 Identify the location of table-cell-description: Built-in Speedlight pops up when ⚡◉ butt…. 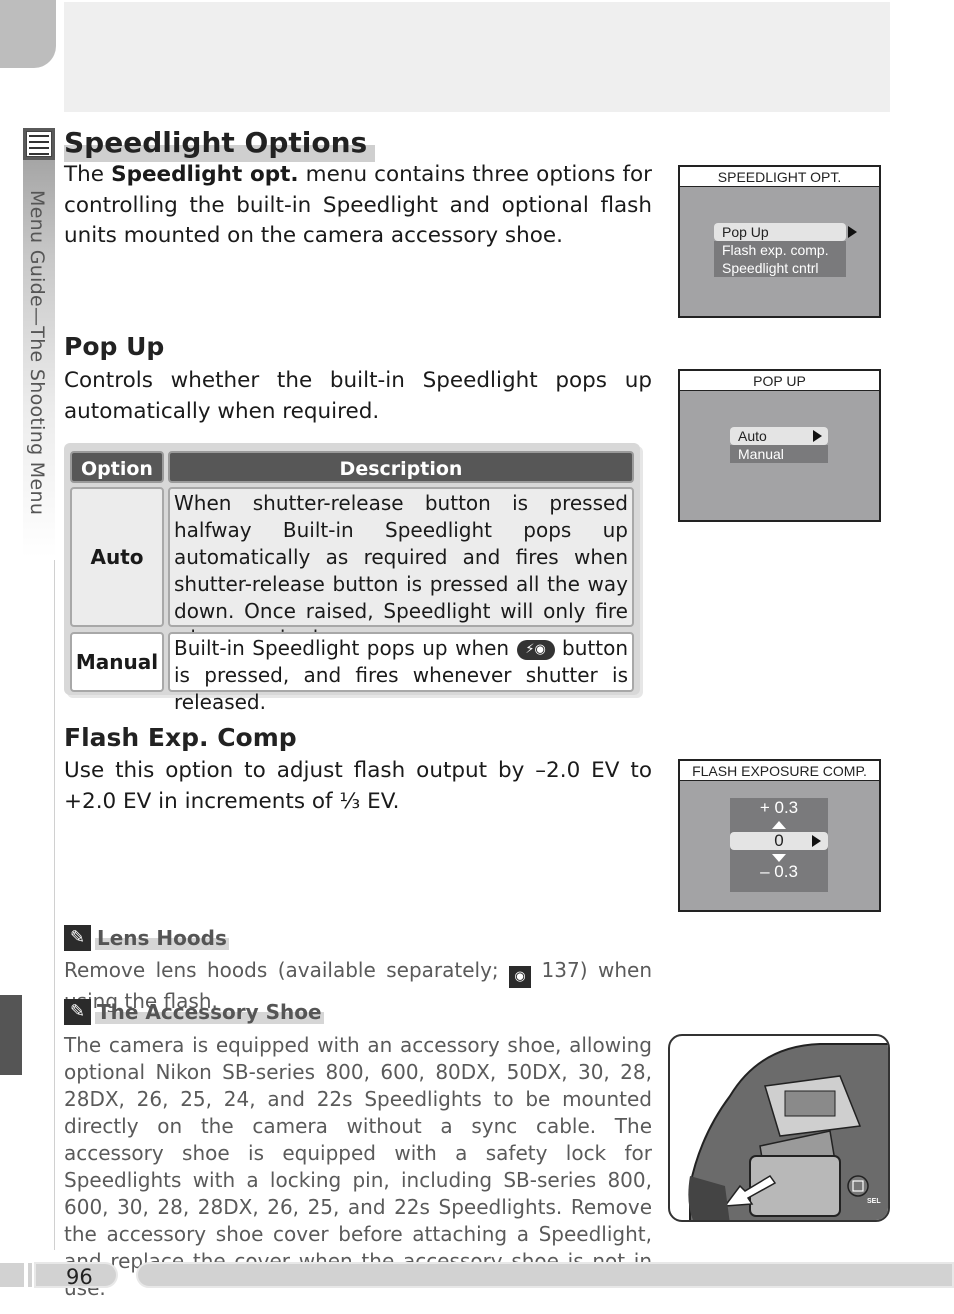
(401, 673).